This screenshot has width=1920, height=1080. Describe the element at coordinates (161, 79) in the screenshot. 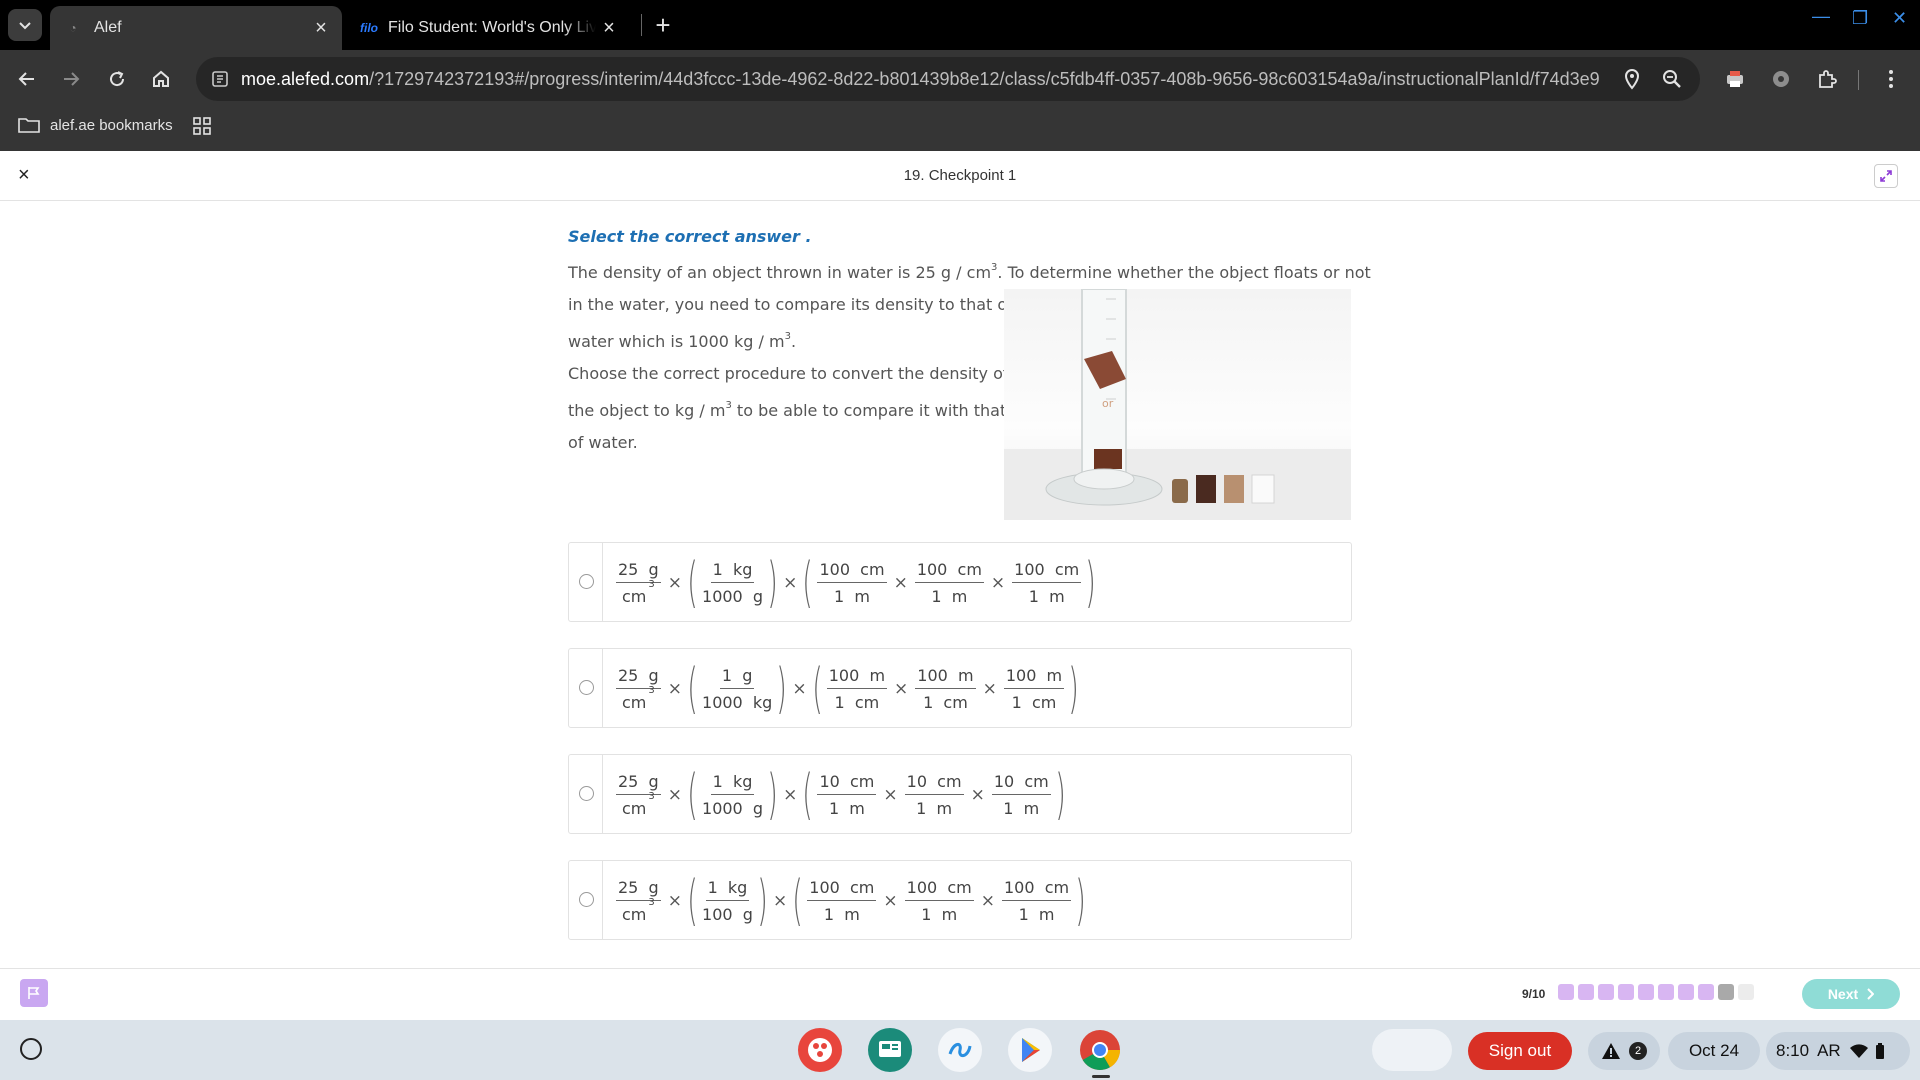

I see `home-icon` at that location.